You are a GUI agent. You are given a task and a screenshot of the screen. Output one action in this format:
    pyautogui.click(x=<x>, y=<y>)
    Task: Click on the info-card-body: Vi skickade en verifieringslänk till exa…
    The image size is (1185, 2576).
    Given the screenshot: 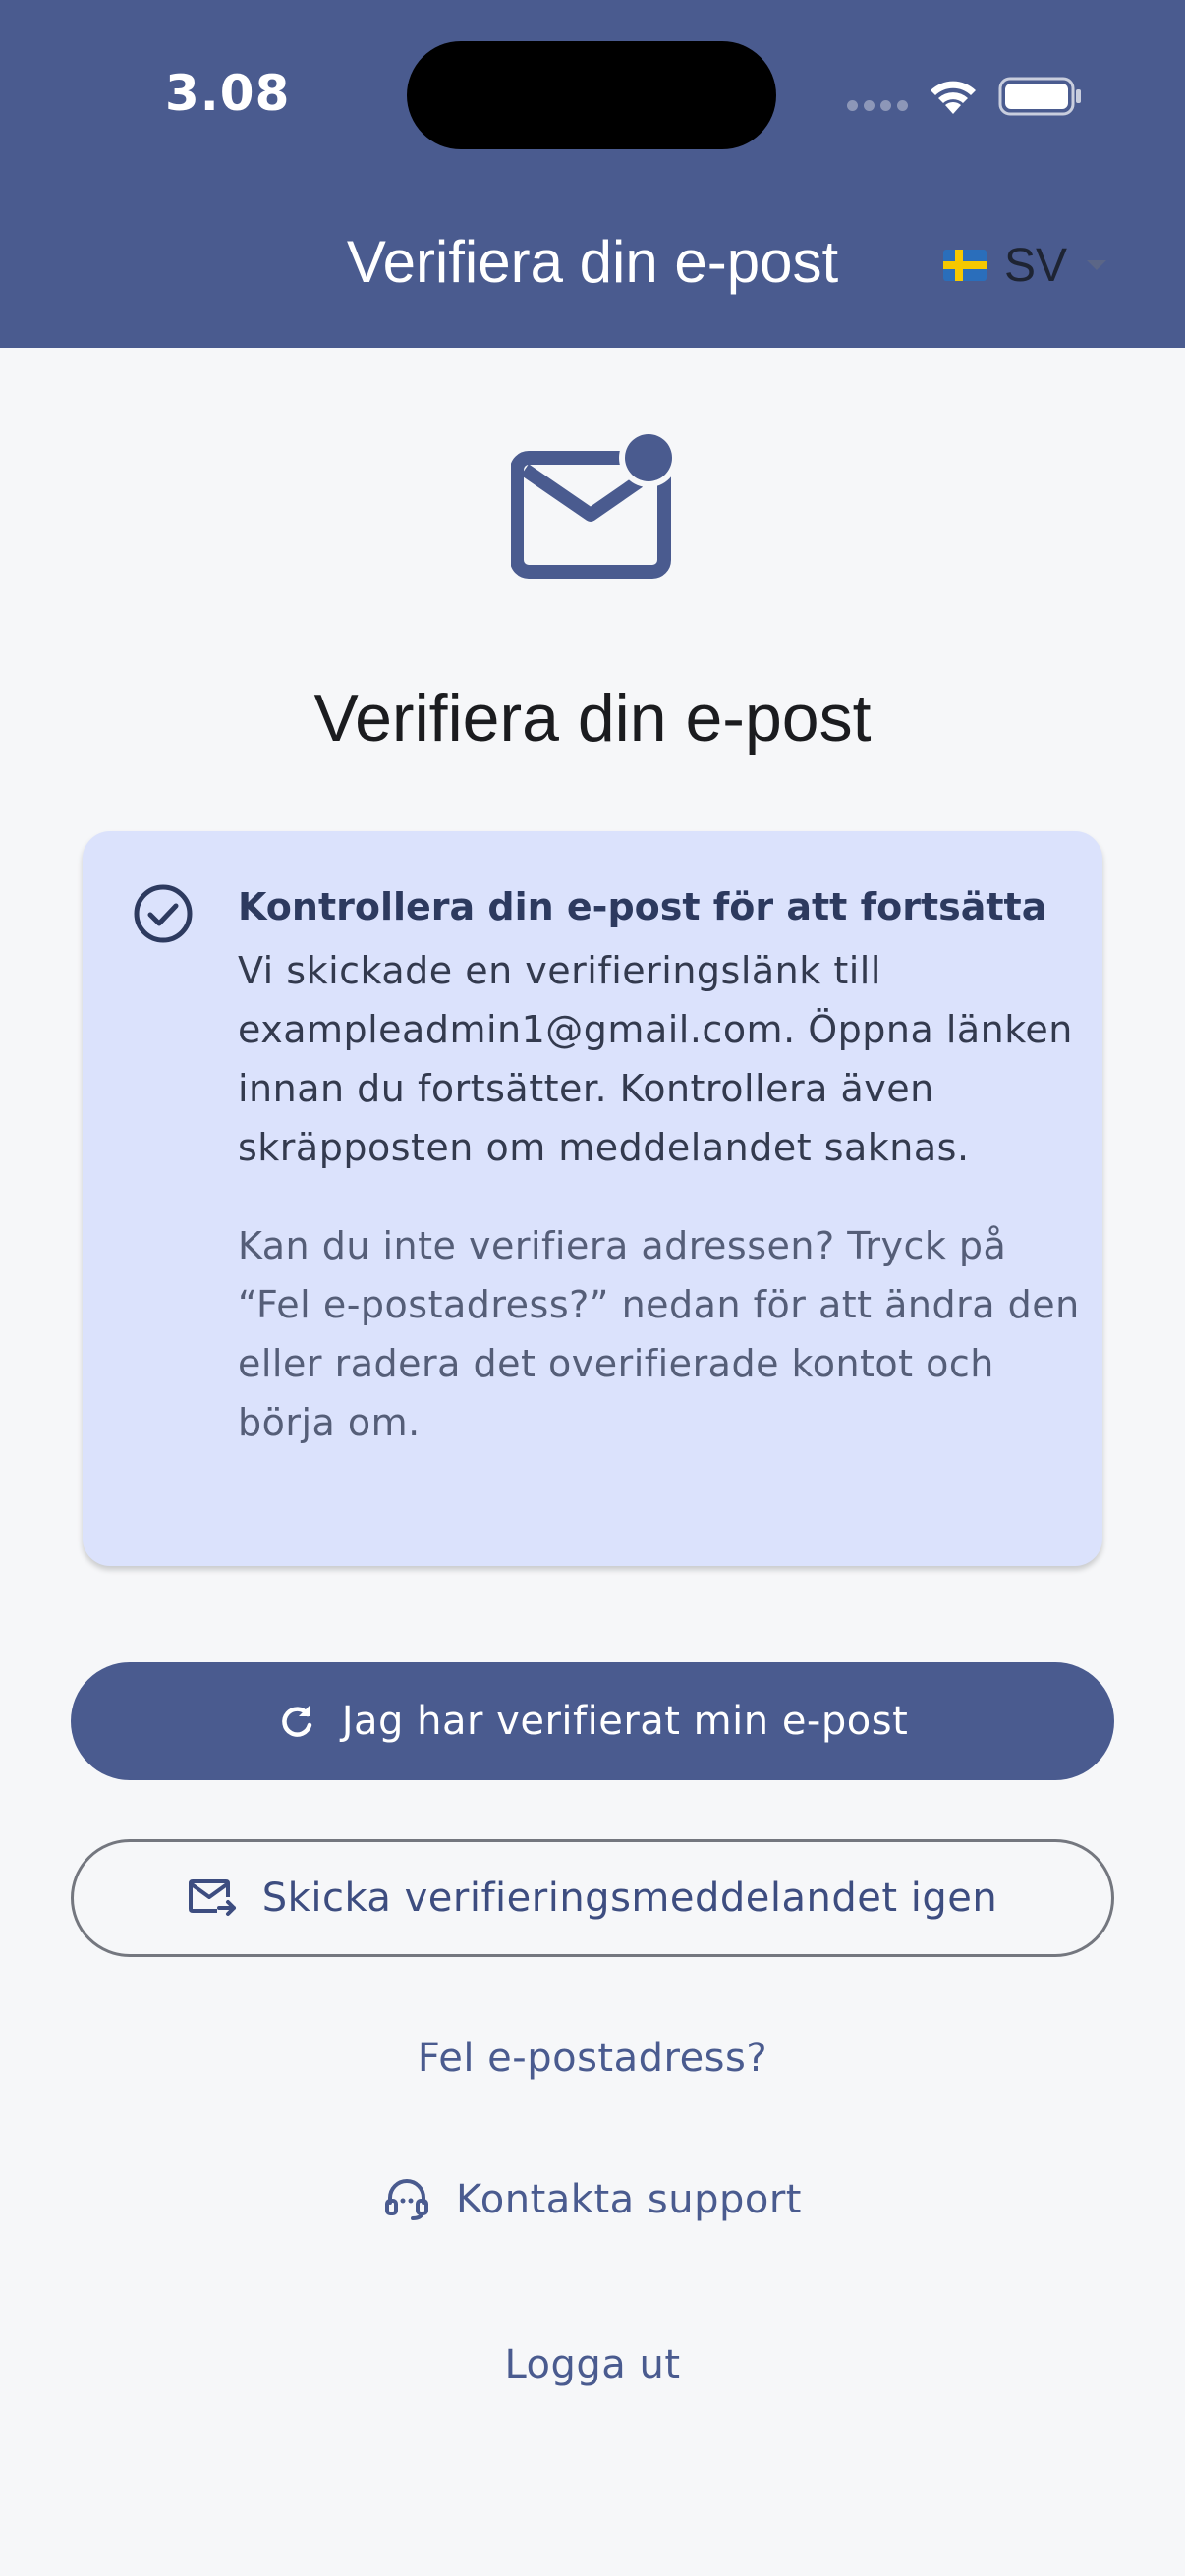 What is the action you would take?
    pyautogui.click(x=656, y=1059)
    